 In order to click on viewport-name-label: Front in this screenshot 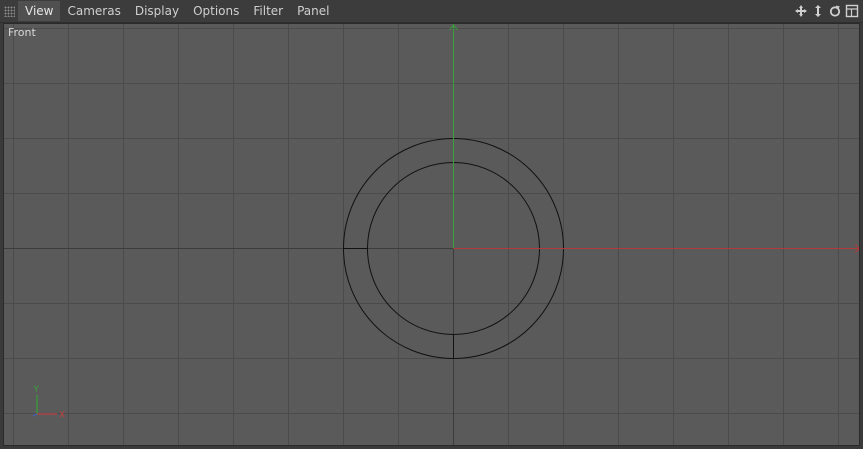, I will do `click(22, 32)`.